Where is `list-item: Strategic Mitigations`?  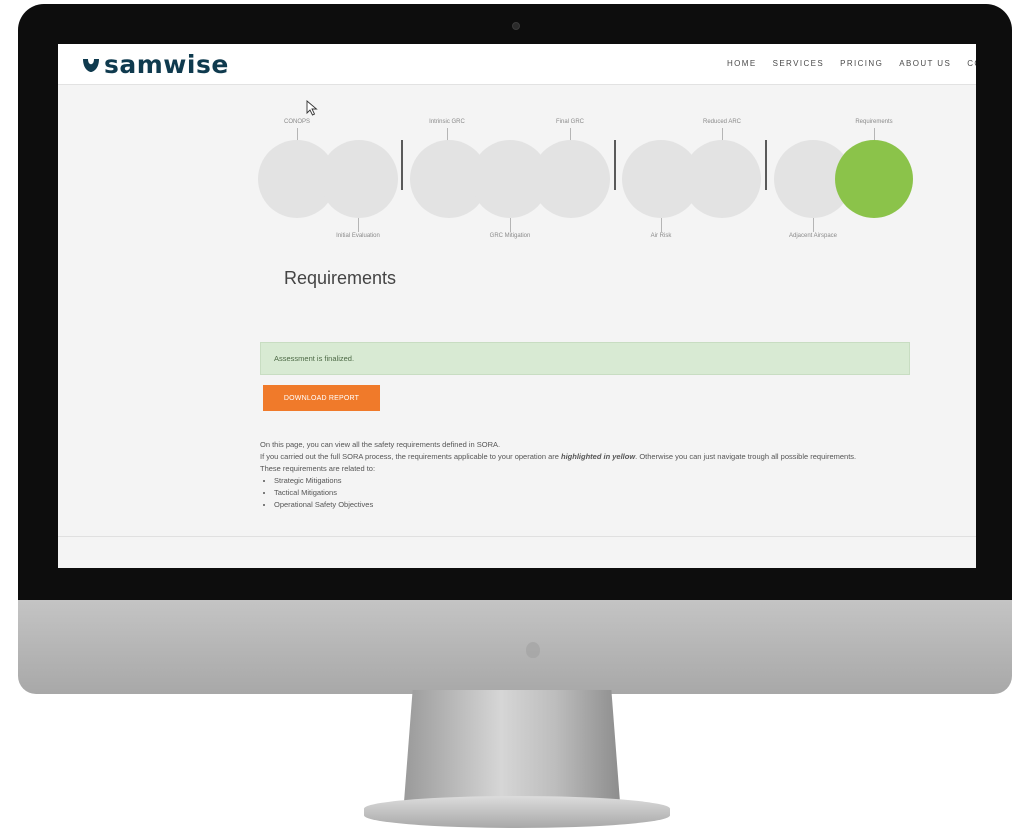 list-item: Strategic Mitigations is located at coordinates (587, 481).